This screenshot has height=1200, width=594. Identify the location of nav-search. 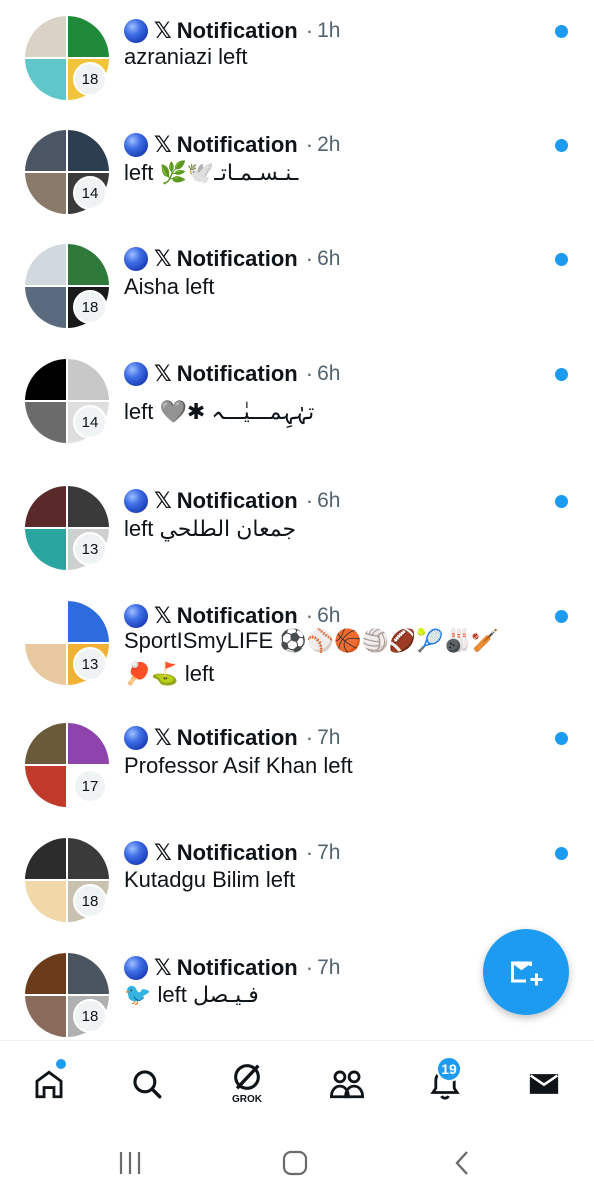
(147, 1084).